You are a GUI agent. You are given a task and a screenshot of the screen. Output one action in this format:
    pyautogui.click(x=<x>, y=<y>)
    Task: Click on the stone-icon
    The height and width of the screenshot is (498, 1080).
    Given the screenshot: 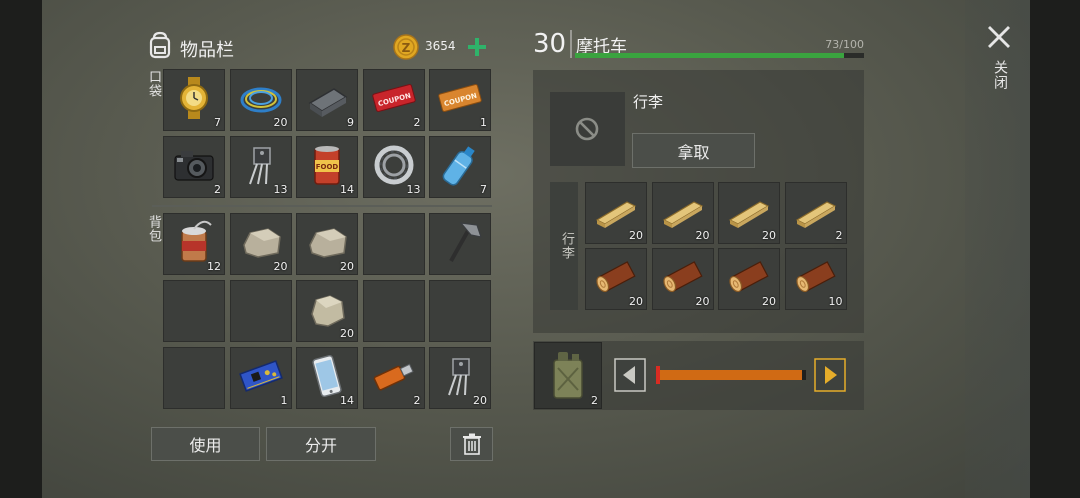 What is the action you would take?
    pyautogui.click(x=261, y=243)
    